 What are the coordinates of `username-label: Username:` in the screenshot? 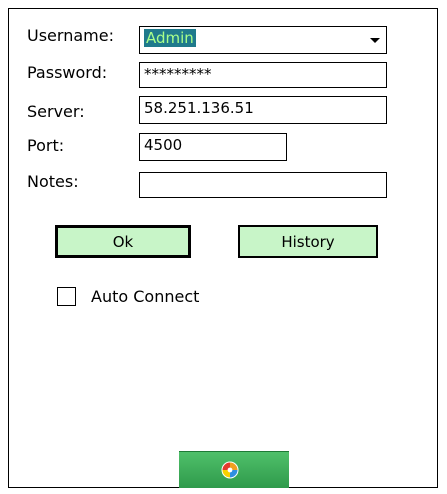 It's located at (70, 35).